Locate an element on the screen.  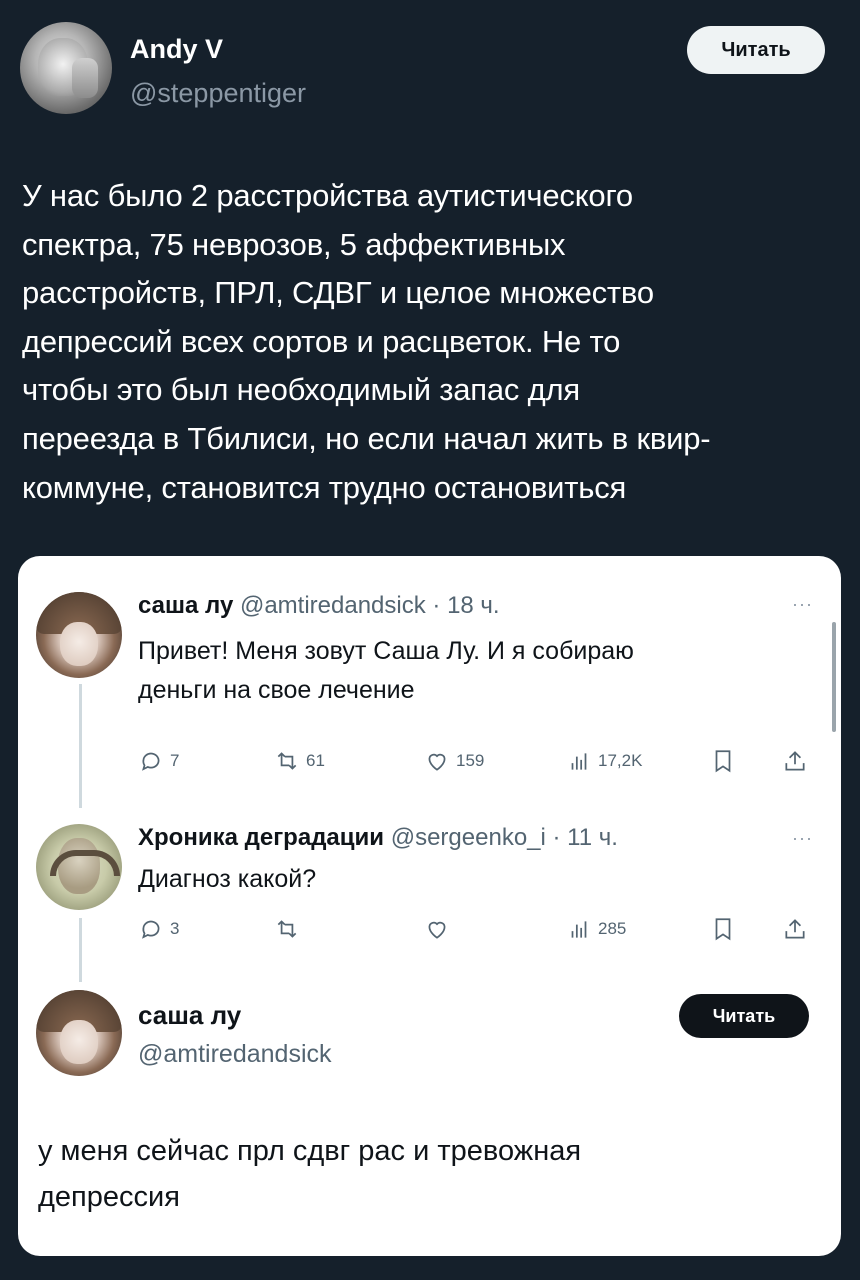
avatar-hand is located at coordinates (85, 78).